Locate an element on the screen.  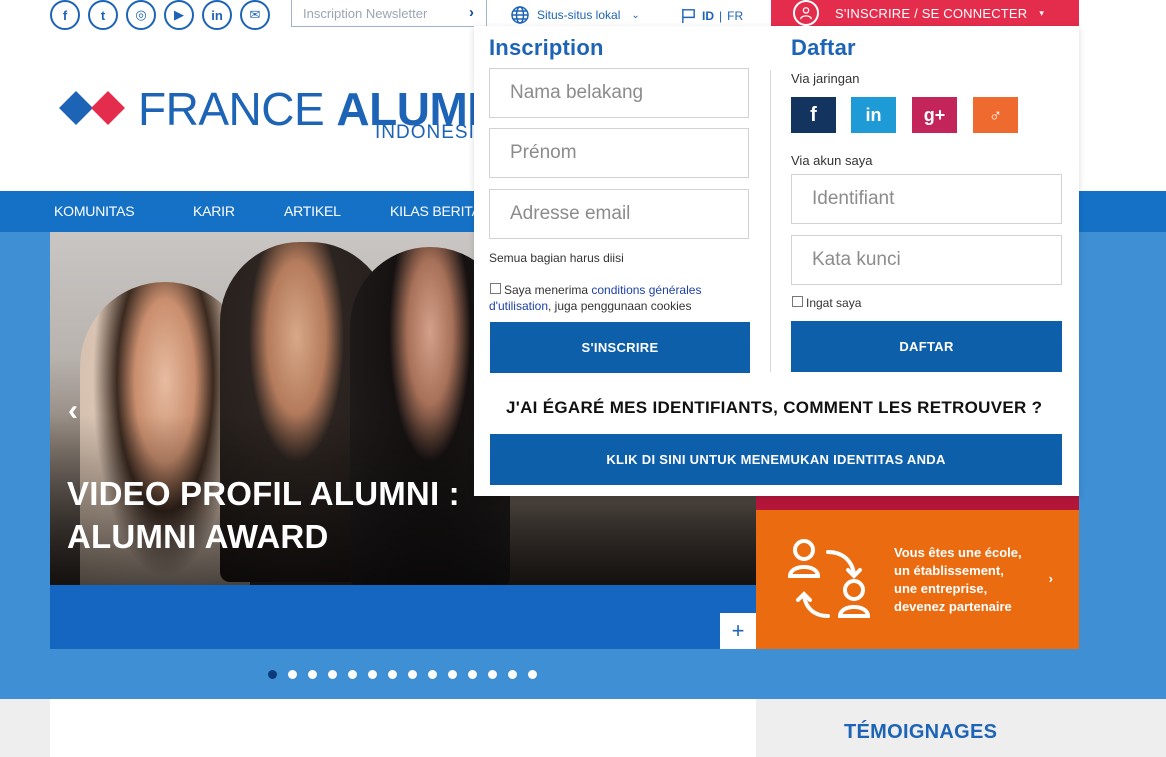
twitter-icon: t is located at coordinates (103, 15).